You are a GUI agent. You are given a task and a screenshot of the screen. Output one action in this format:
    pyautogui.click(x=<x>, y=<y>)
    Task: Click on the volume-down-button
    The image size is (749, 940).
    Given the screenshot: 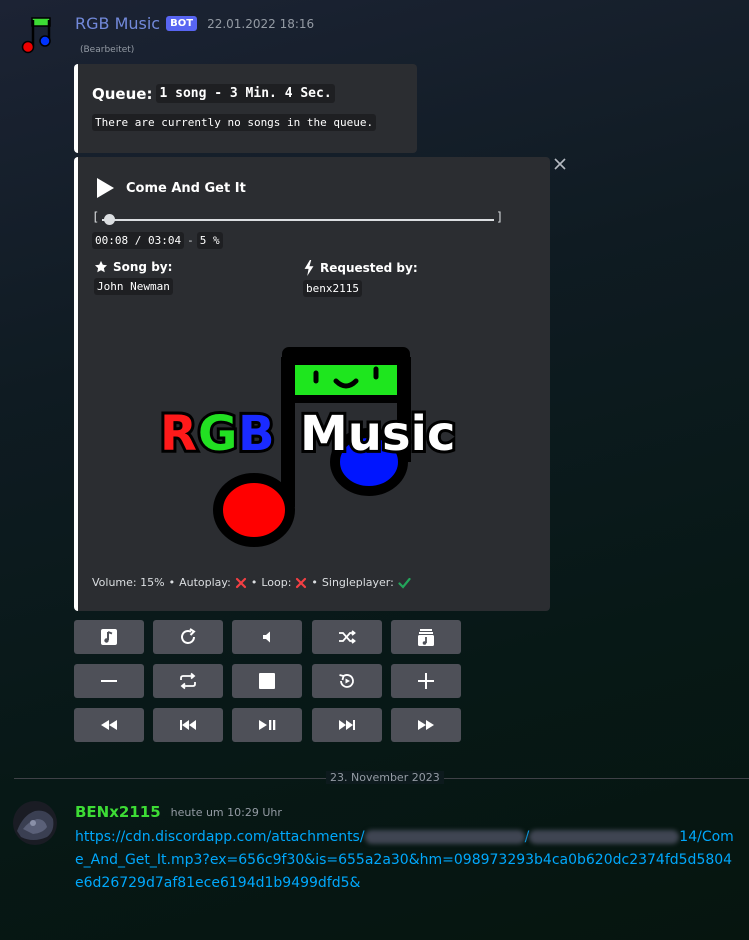 What is the action you would take?
    pyautogui.click(x=109, y=681)
    